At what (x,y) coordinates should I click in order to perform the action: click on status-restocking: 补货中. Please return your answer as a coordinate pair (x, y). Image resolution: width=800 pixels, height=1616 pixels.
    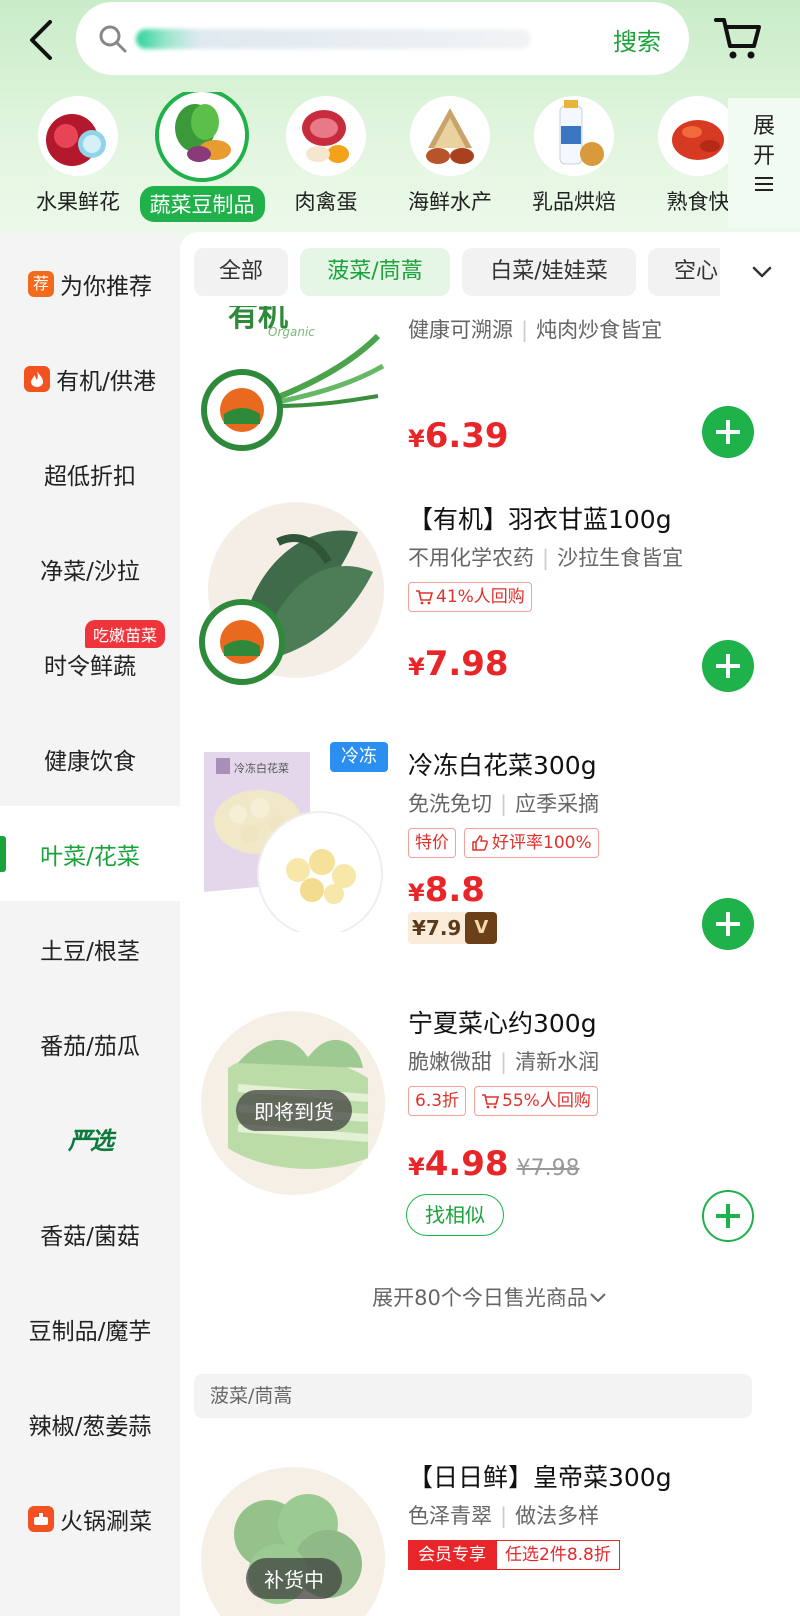
    Looking at the image, I should click on (294, 1578).